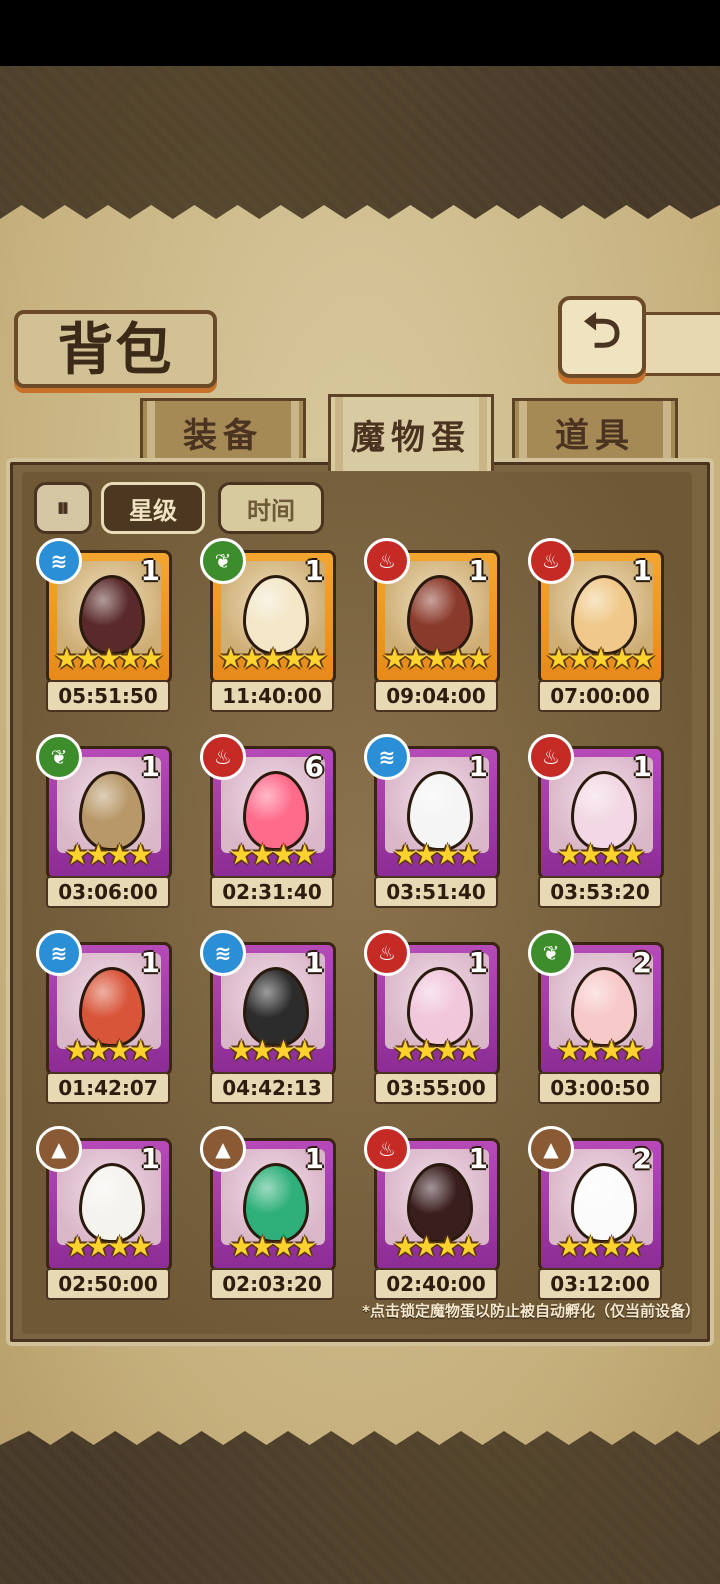 This screenshot has width=720, height=1584. Describe the element at coordinates (596, 625) in the screenshot. I see `egg-card: ♨ 1 ★★★★★ 07:00:00` at that location.